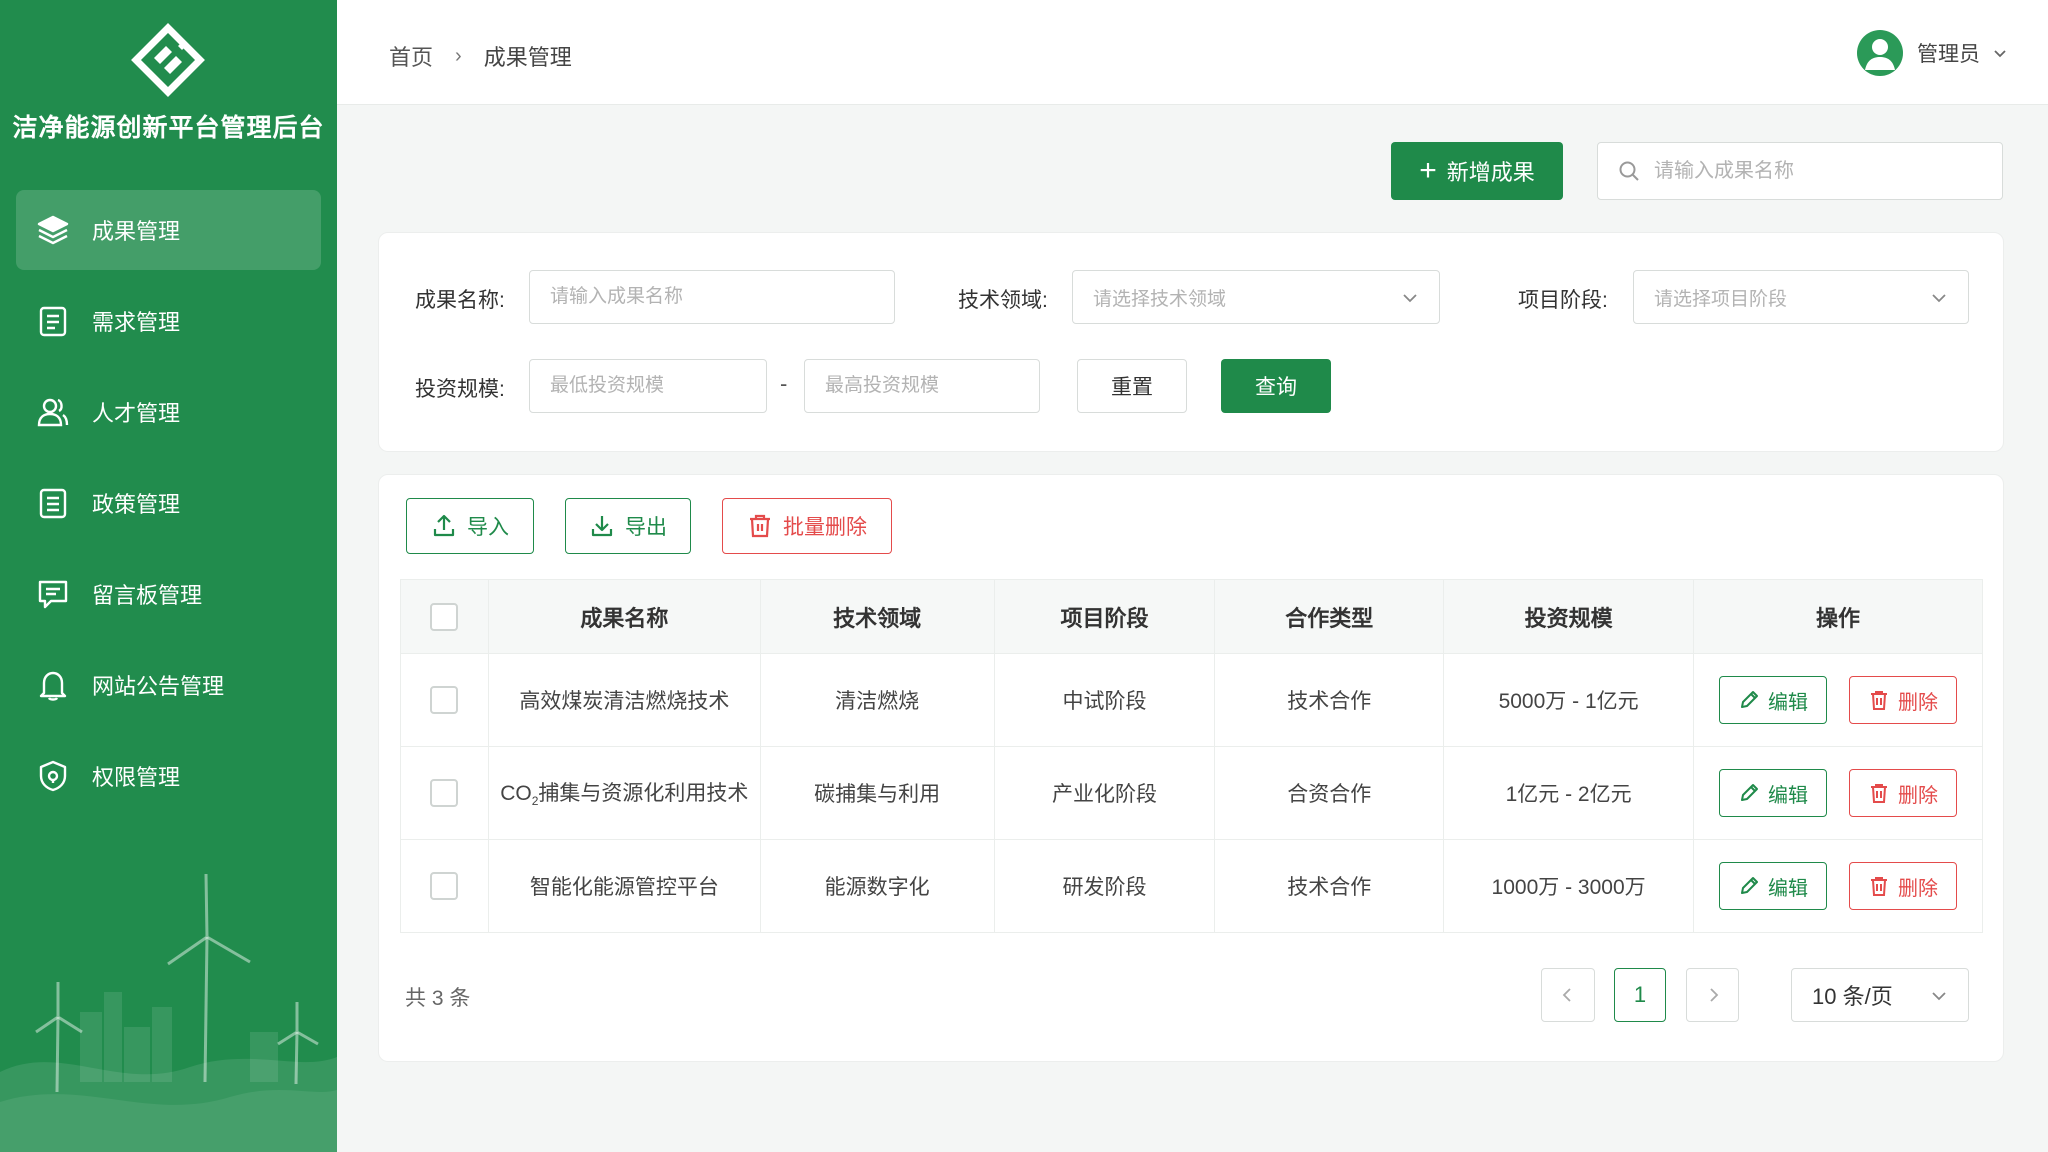 This screenshot has height=1152, width=2048. I want to click on batch-delete-label: 批量删除, so click(825, 527).